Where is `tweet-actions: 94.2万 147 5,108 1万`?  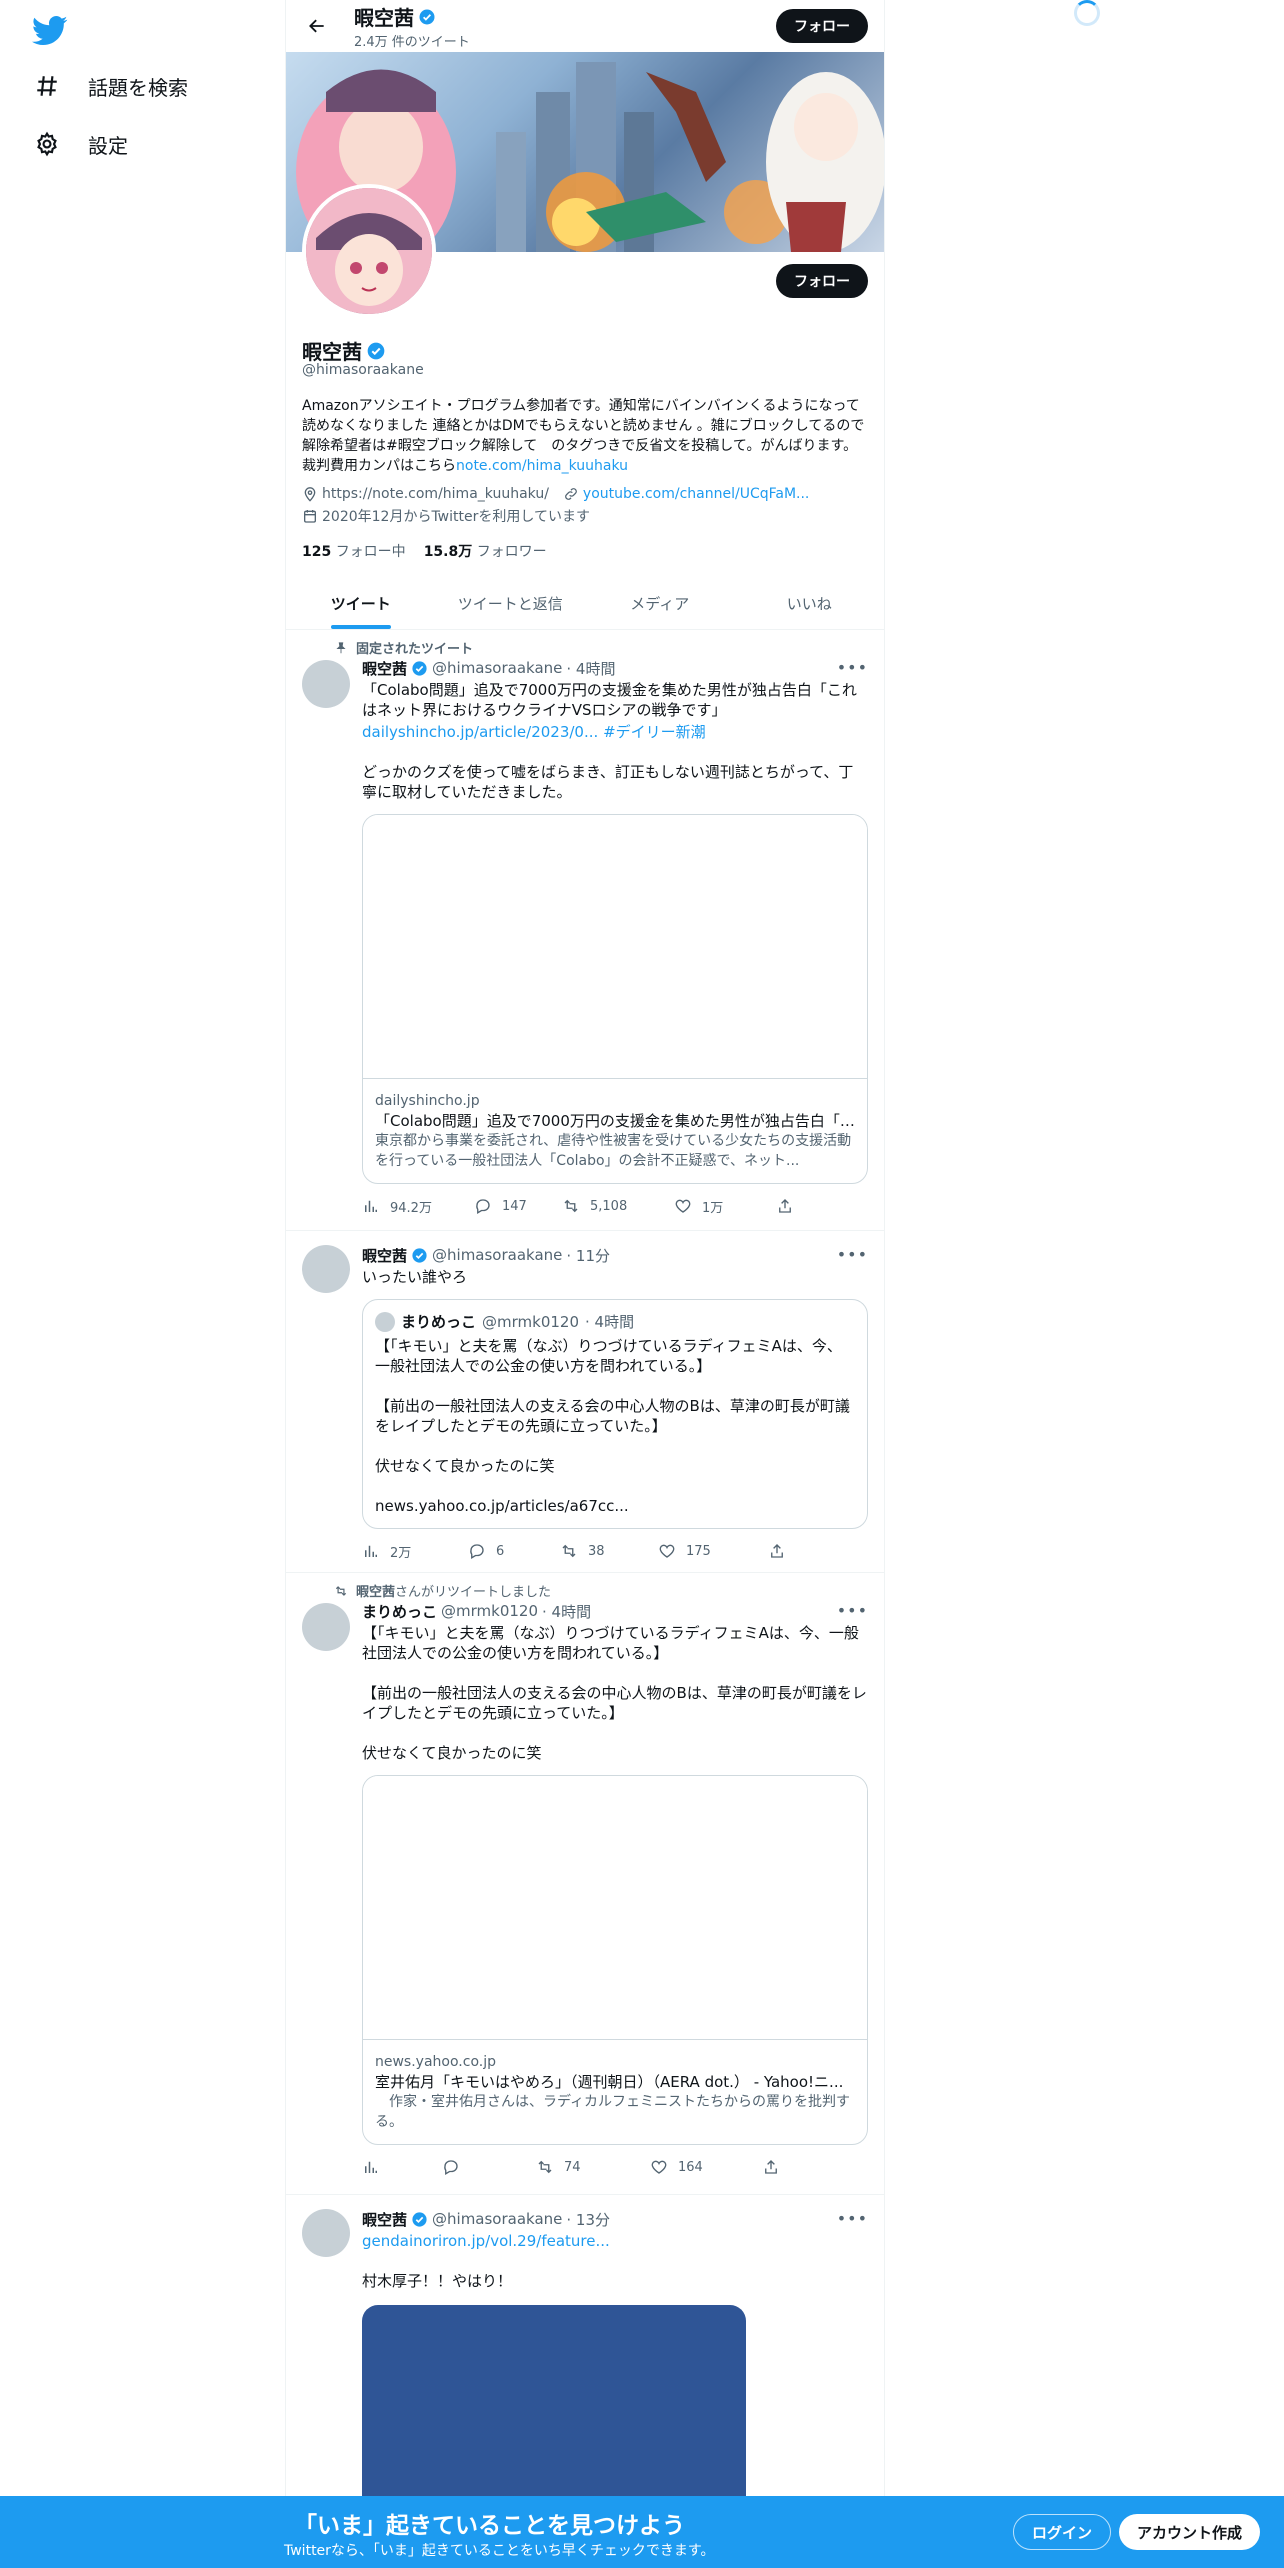
tweet-actions: 94.2万 147 5,108 1万 is located at coordinates (615, 1206).